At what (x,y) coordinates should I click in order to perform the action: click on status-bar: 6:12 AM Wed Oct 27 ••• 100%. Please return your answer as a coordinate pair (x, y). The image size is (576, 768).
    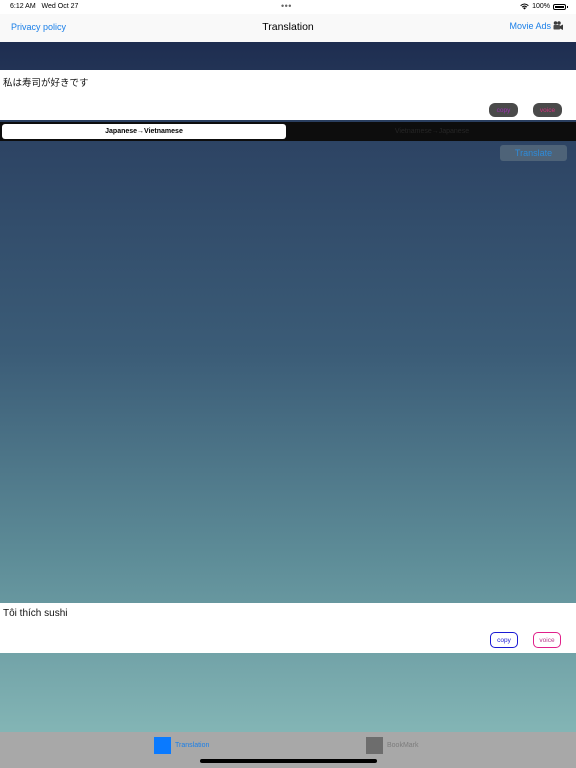
    Looking at the image, I should click on (288, 7).